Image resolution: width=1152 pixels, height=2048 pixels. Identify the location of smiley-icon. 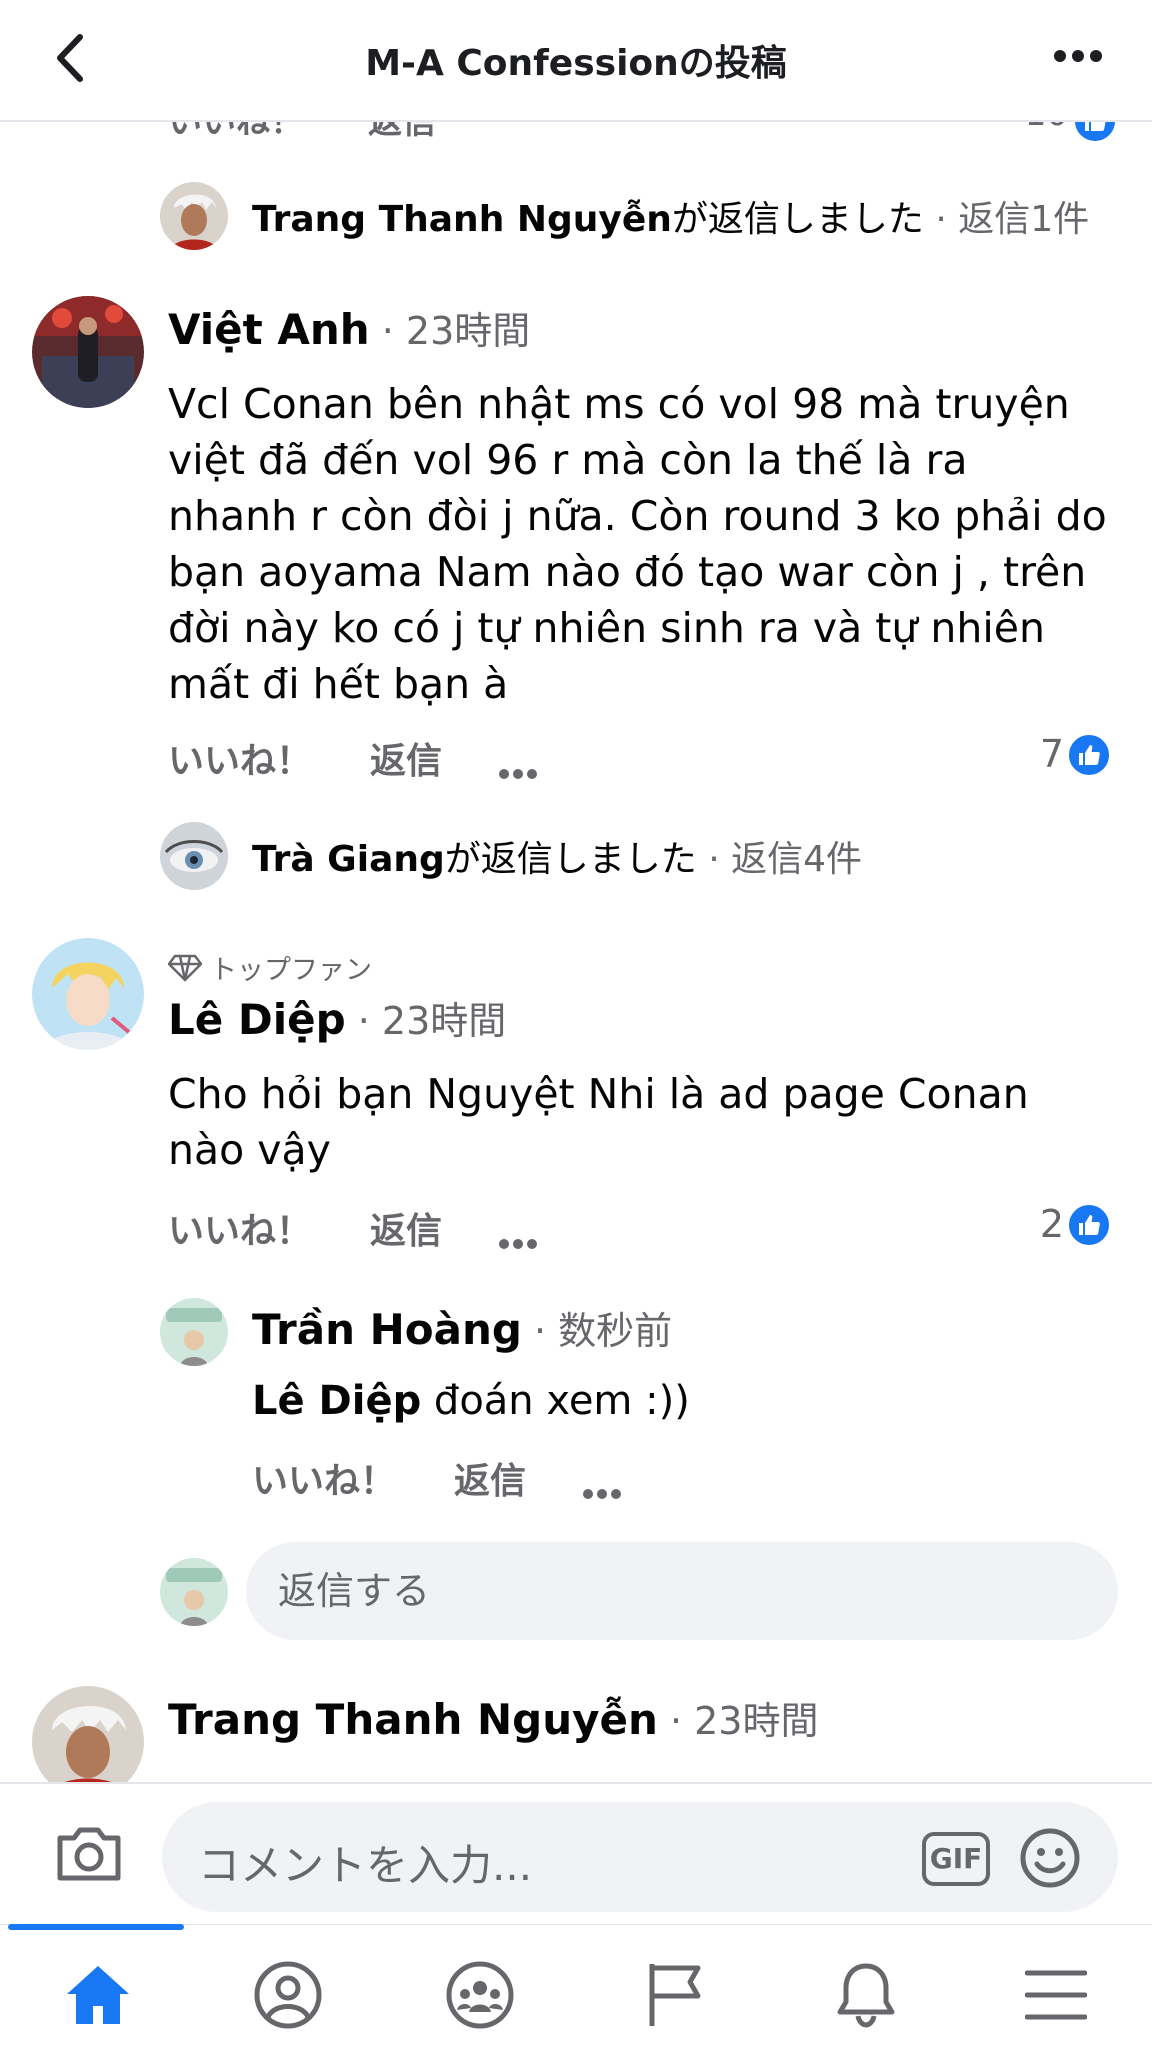
(1050, 1858).